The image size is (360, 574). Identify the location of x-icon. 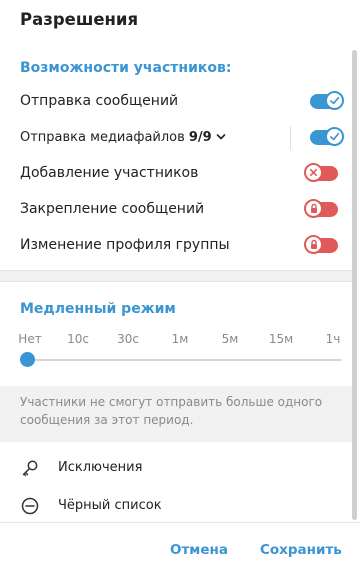
(313, 172).